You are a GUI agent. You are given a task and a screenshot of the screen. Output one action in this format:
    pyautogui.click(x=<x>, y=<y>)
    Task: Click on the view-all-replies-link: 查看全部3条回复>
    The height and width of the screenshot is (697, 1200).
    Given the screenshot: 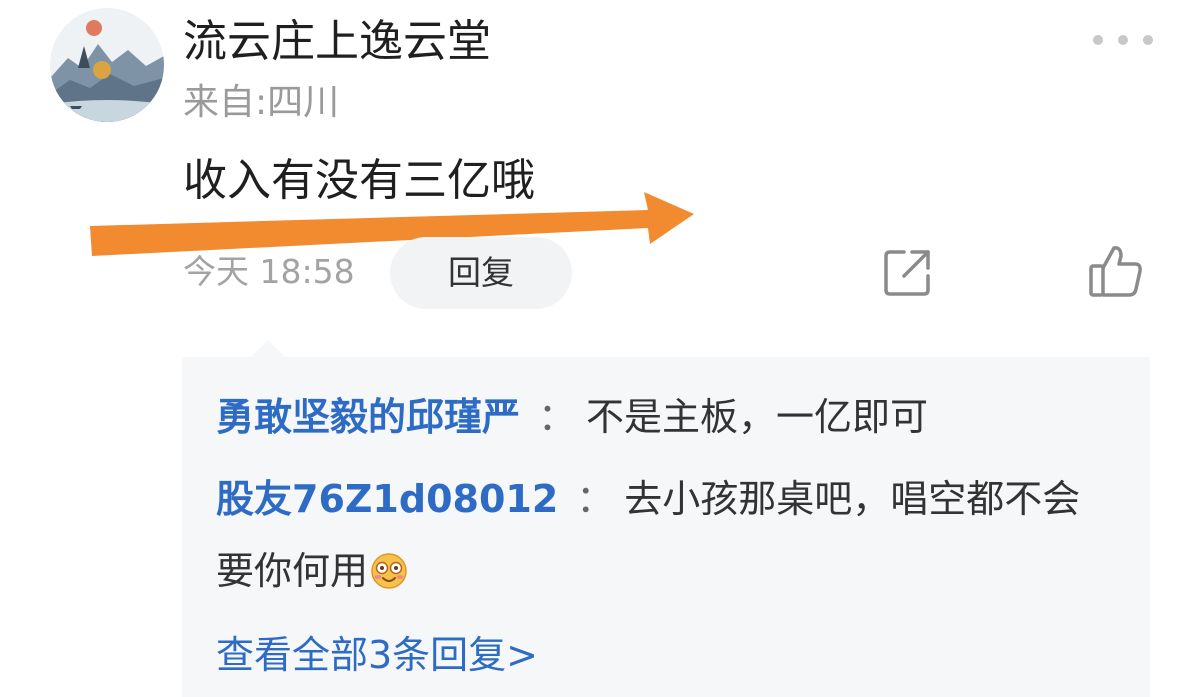 What is the action you would take?
    pyautogui.click(x=377, y=655)
    